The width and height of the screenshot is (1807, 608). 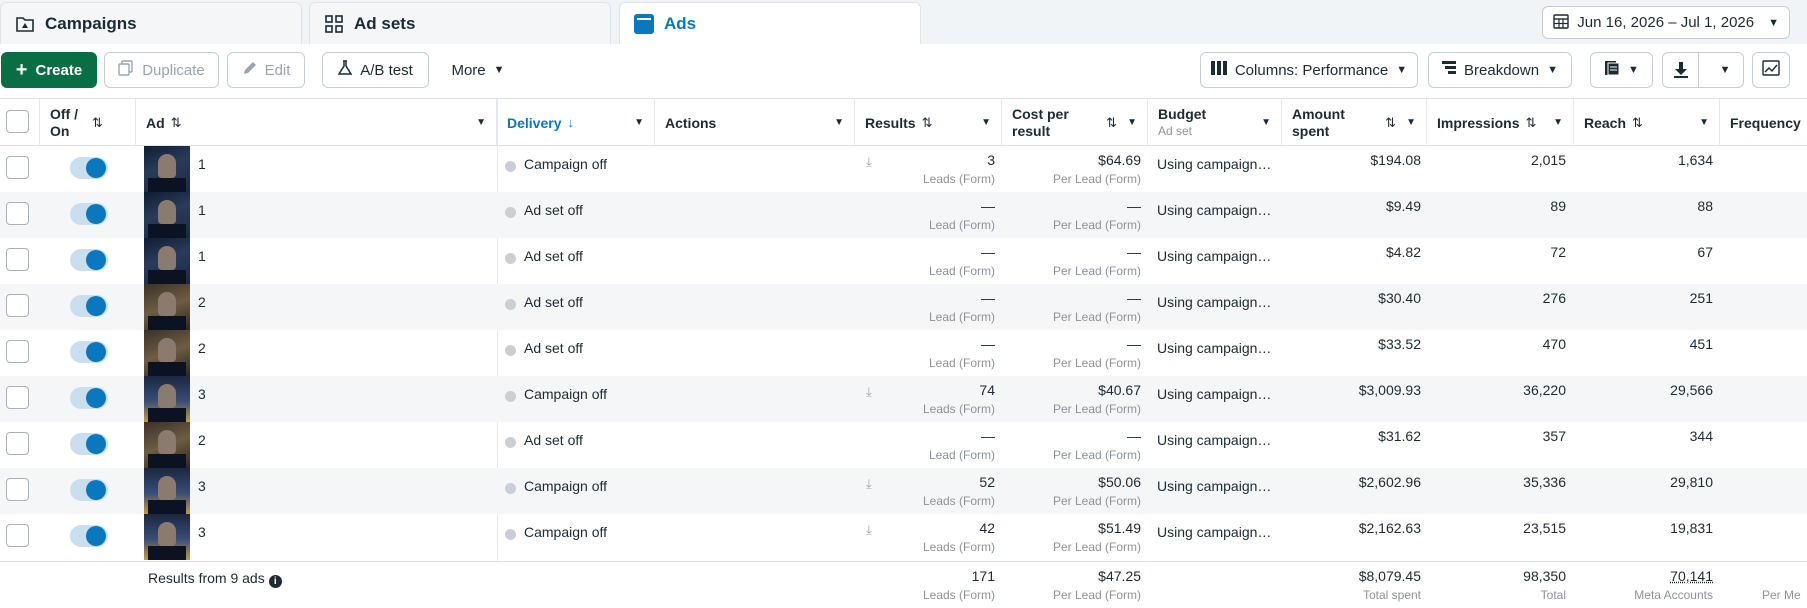 I want to click on header-frequency: Frequency, so click(x=1763, y=122).